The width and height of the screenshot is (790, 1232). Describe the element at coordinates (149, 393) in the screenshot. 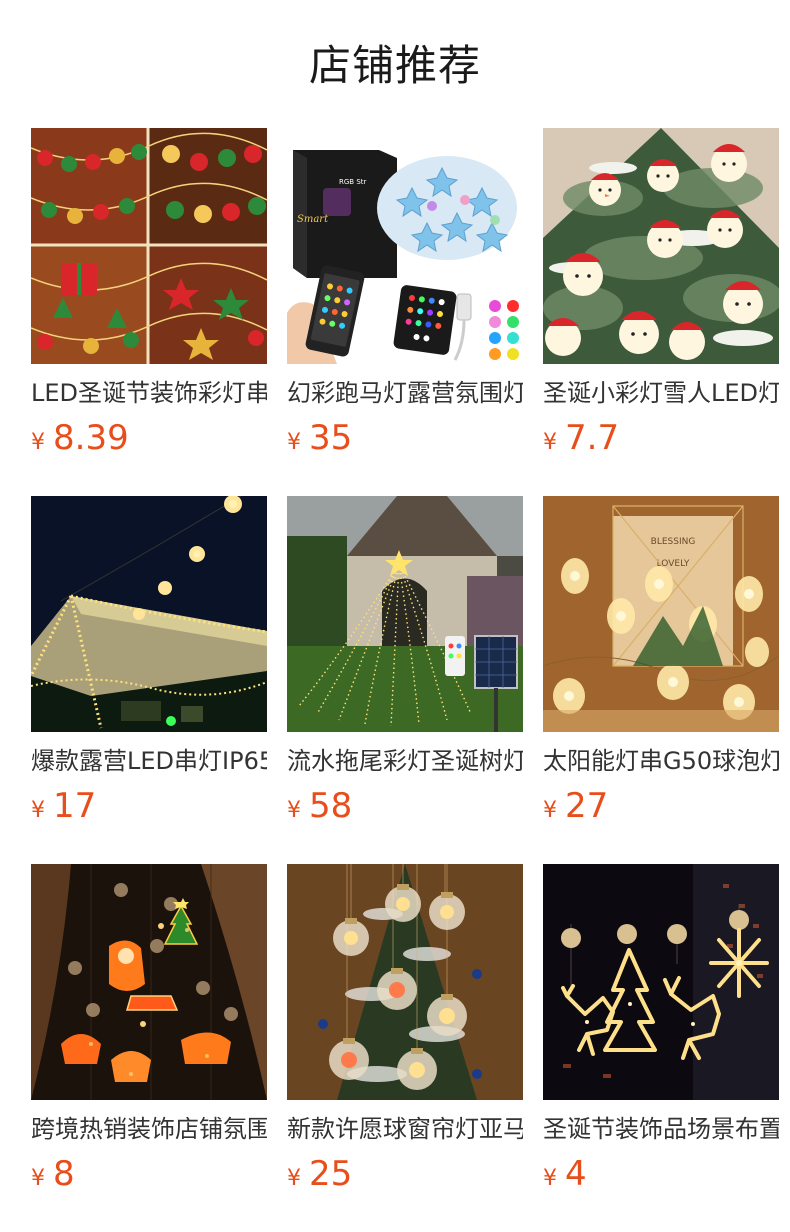

I see `product-name: LED圣诞节装饰彩灯串` at that location.